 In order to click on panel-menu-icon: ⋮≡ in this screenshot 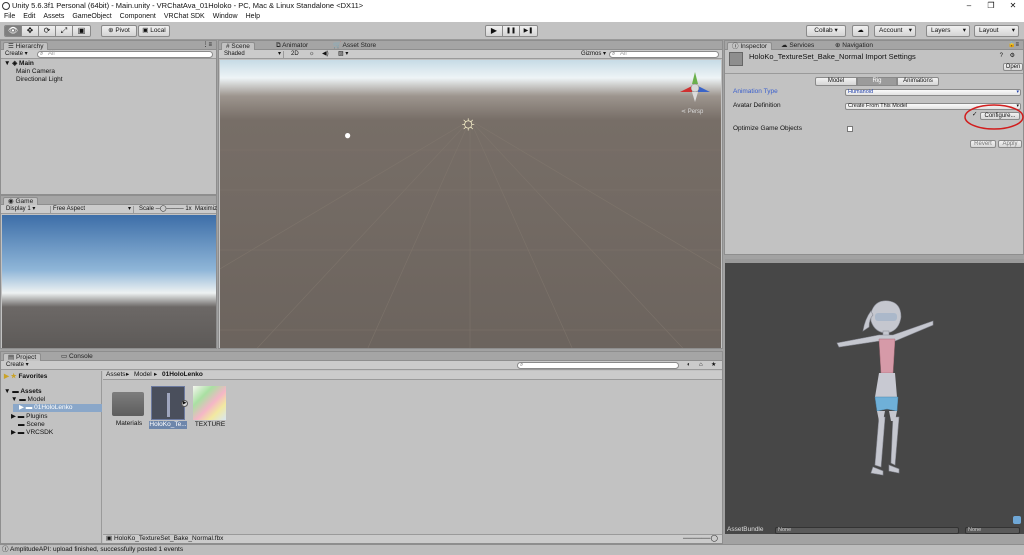, I will do `click(207, 45)`.